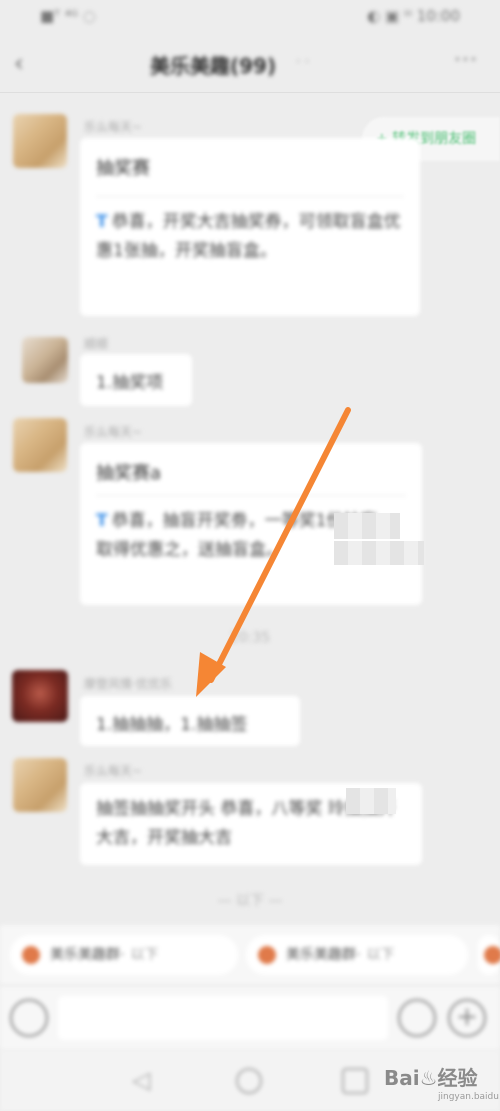 The width and height of the screenshot is (500, 1111). Describe the element at coordinates (249, 1081) in the screenshot. I see `system-home-icon` at that location.